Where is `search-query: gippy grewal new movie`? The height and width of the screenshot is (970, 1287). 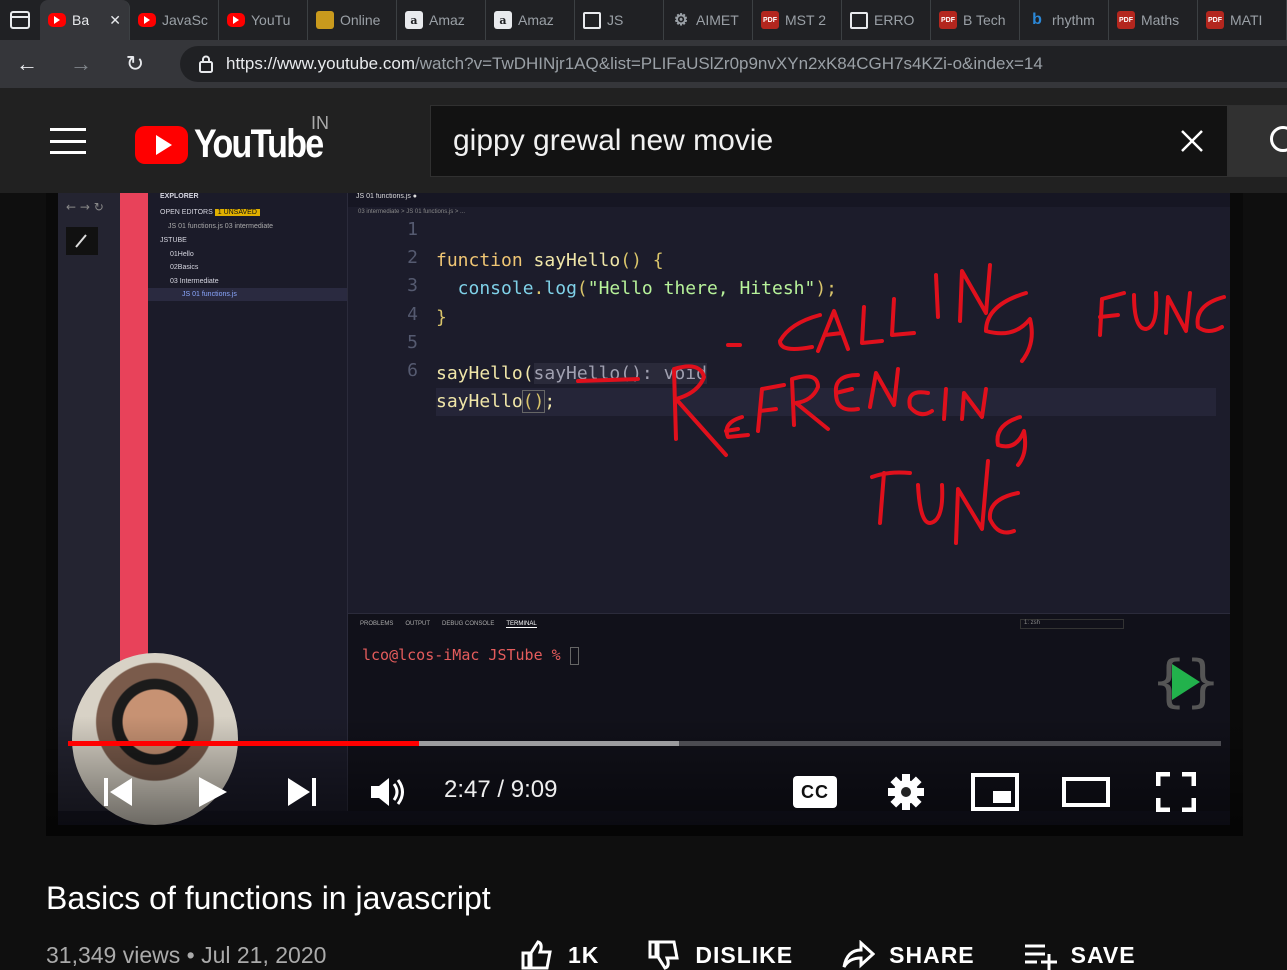 search-query: gippy grewal new movie is located at coordinates (613, 140).